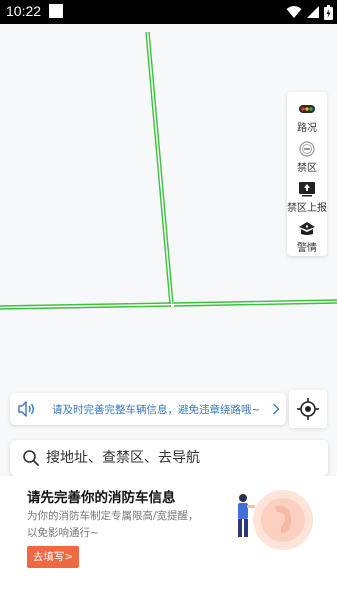 The image size is (337, 600). What do you see at coordinates (113, 524) in the screenshot?
I see `prompt-description: 为你的消防车制定专属限高/宽提醒，以免影响通行~` at bounding box center [113, 524].